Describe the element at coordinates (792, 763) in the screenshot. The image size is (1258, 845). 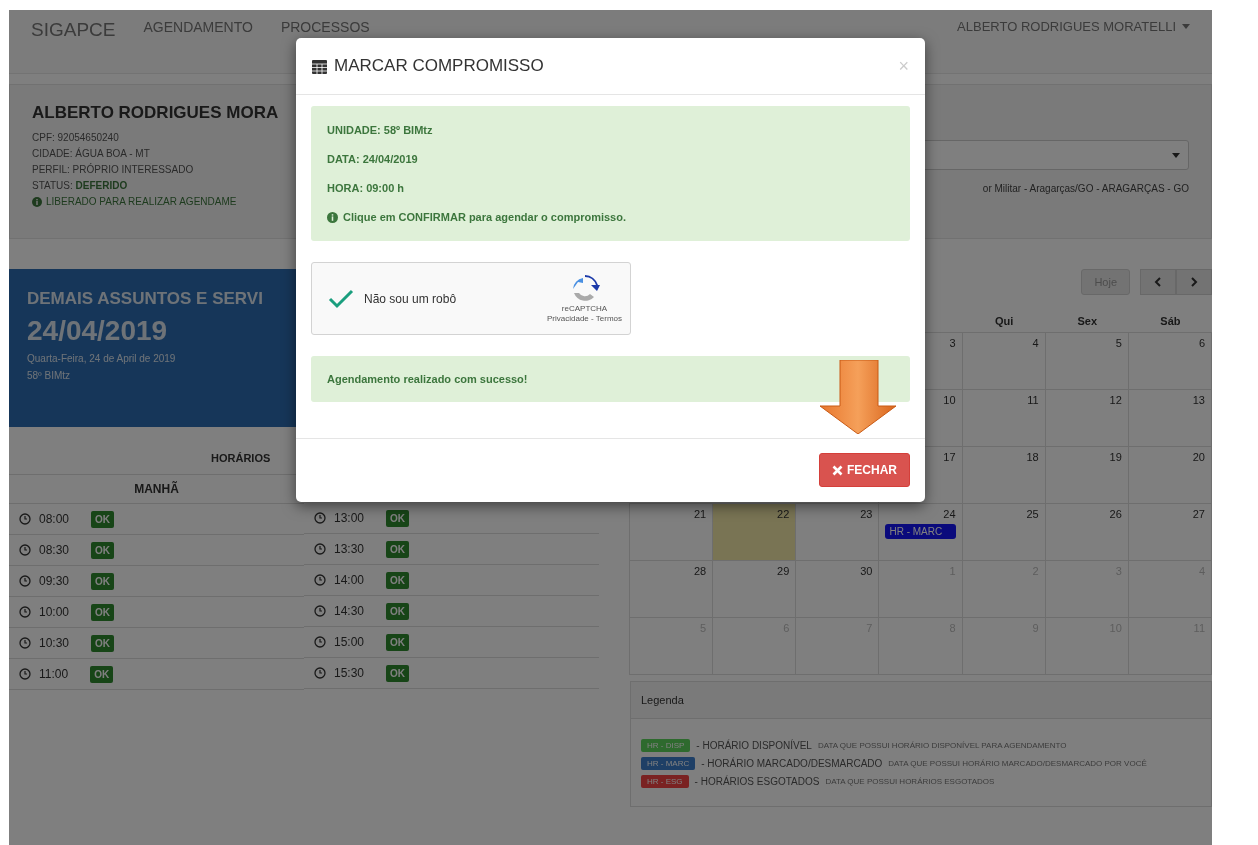
I see `legend-label: - HORÁRIO MARCADO/DESMARCADO` at that location.